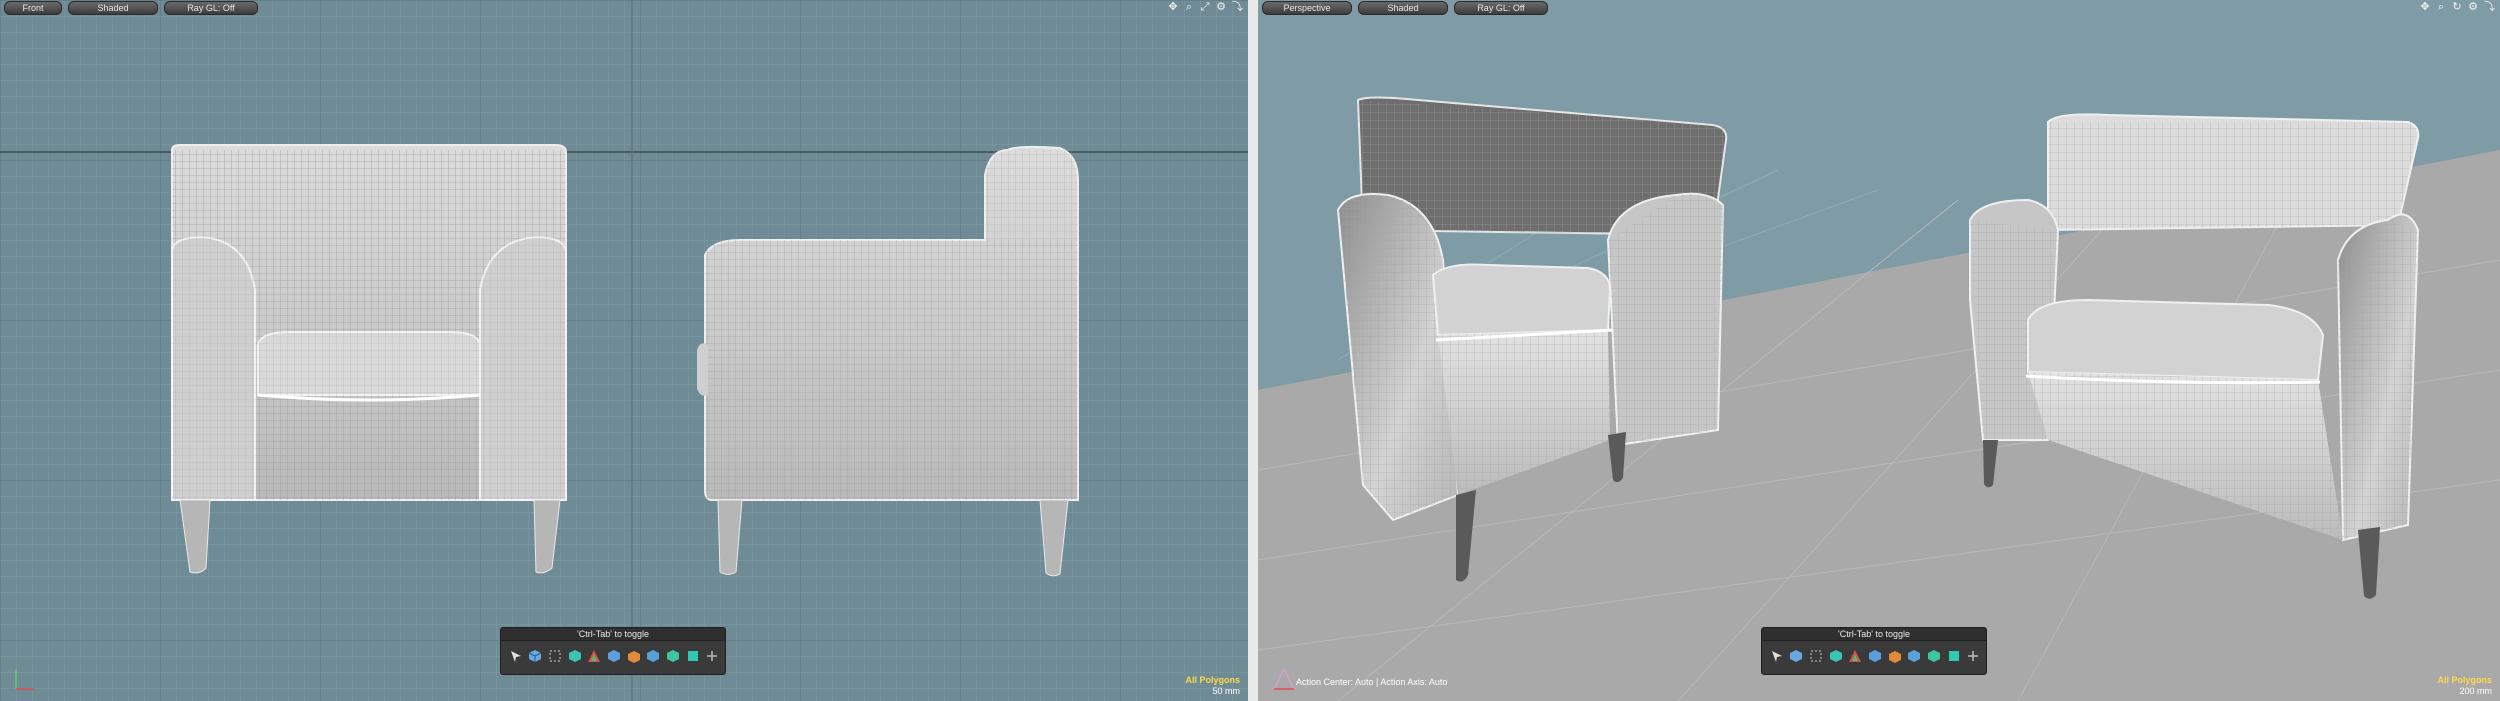  I want to click on grid-scale-label: 50 mm, so click(1226, 691).